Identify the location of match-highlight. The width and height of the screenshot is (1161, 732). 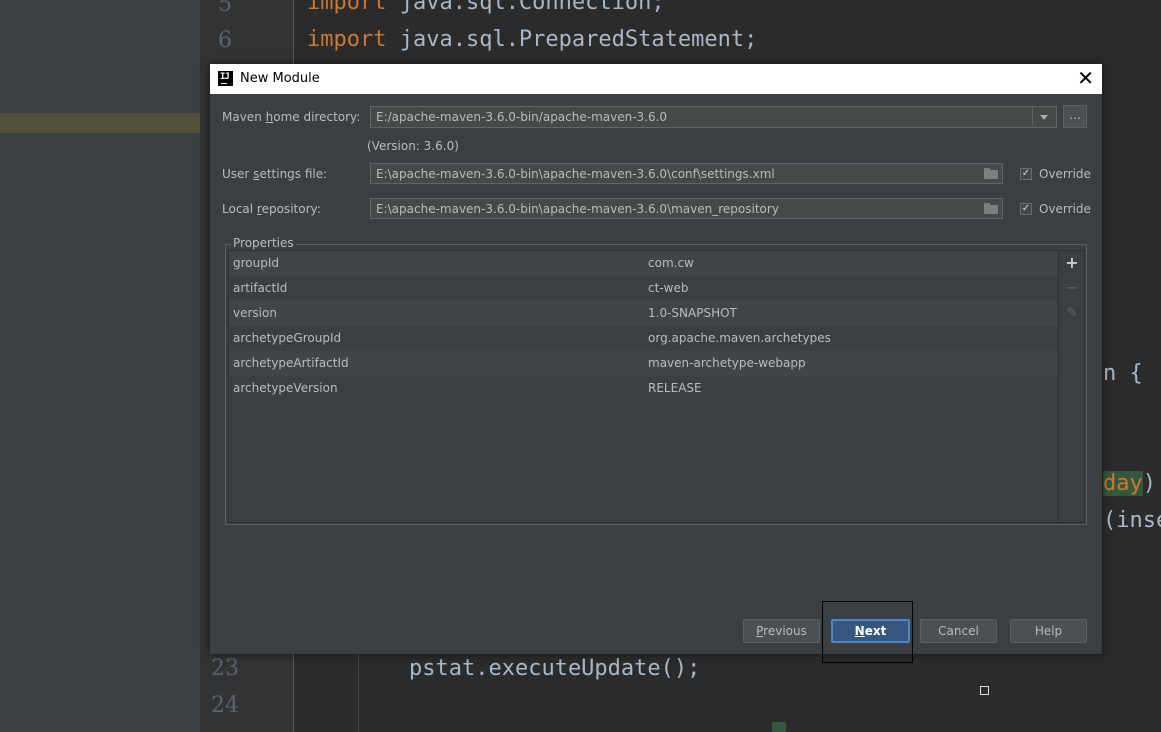
(779, 727).